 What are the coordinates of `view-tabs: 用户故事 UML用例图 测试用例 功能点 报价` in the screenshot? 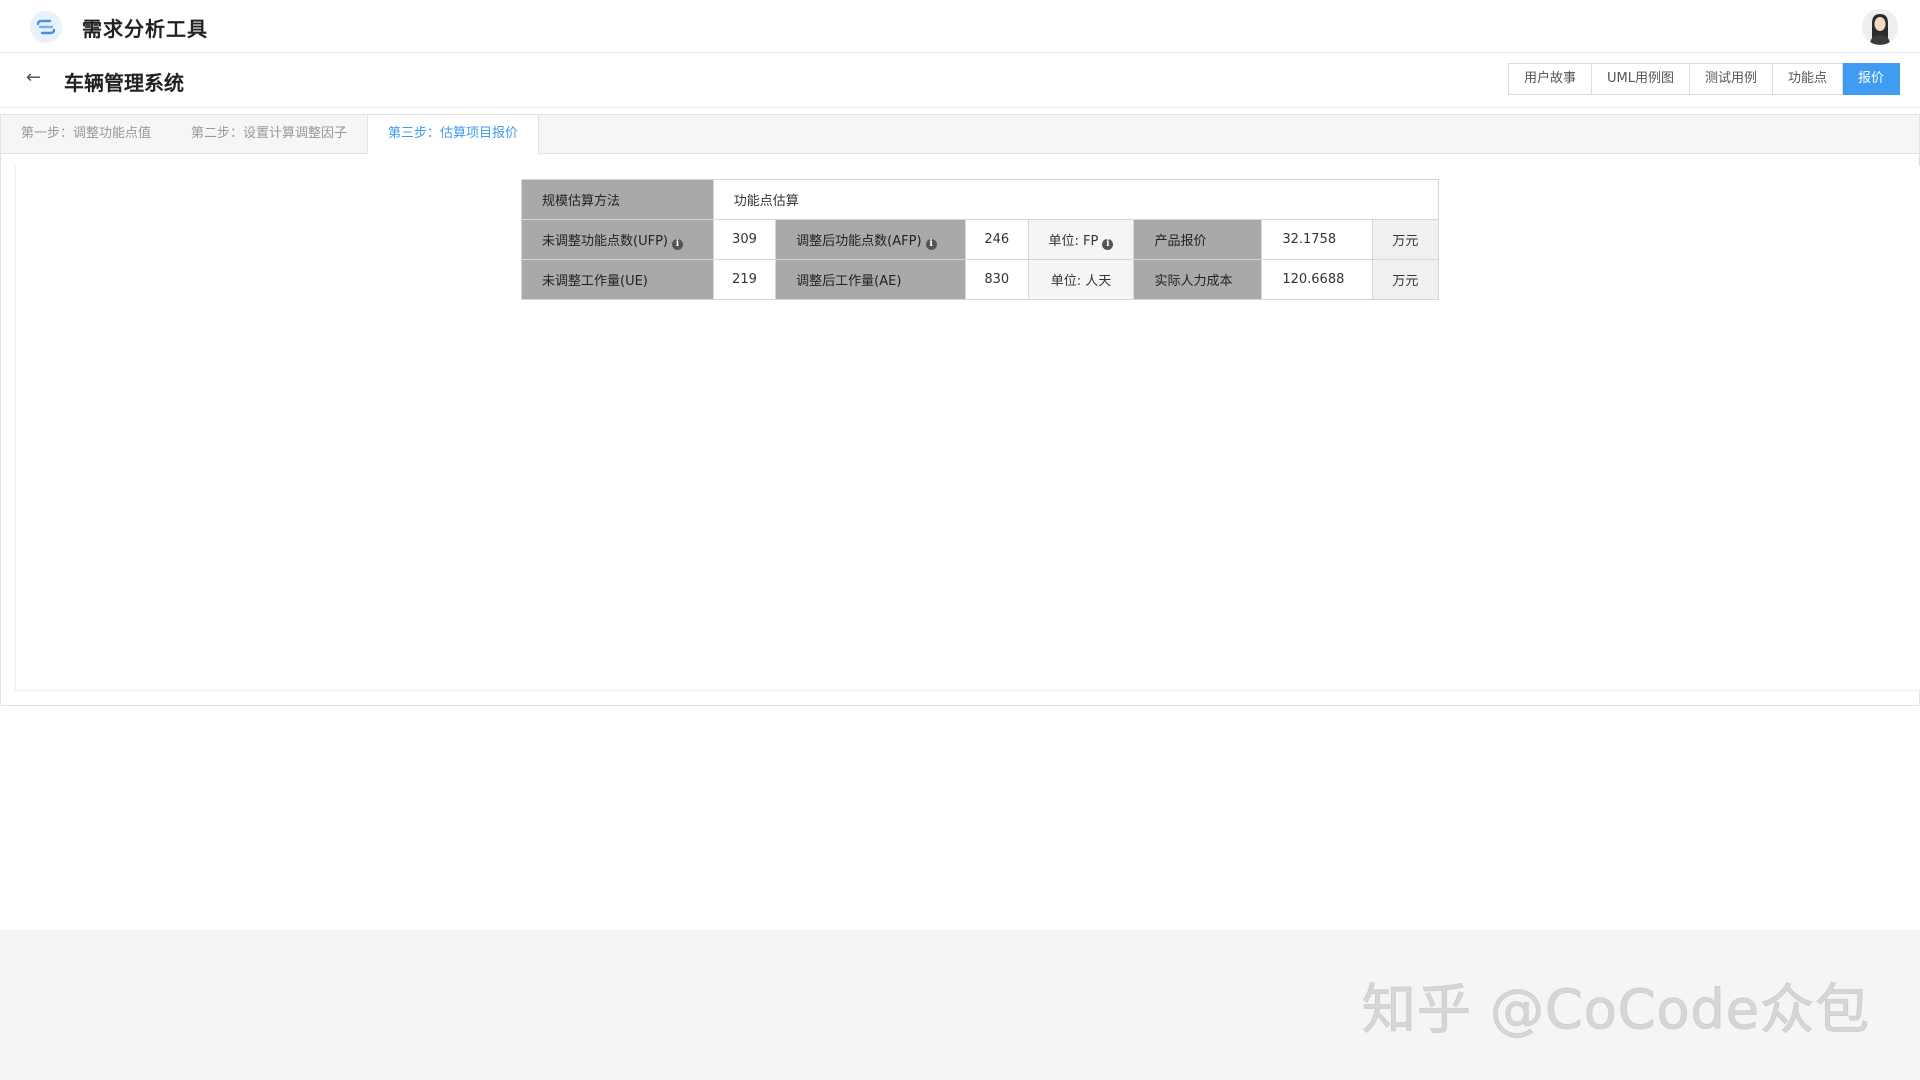 It's located at (1703, 79).